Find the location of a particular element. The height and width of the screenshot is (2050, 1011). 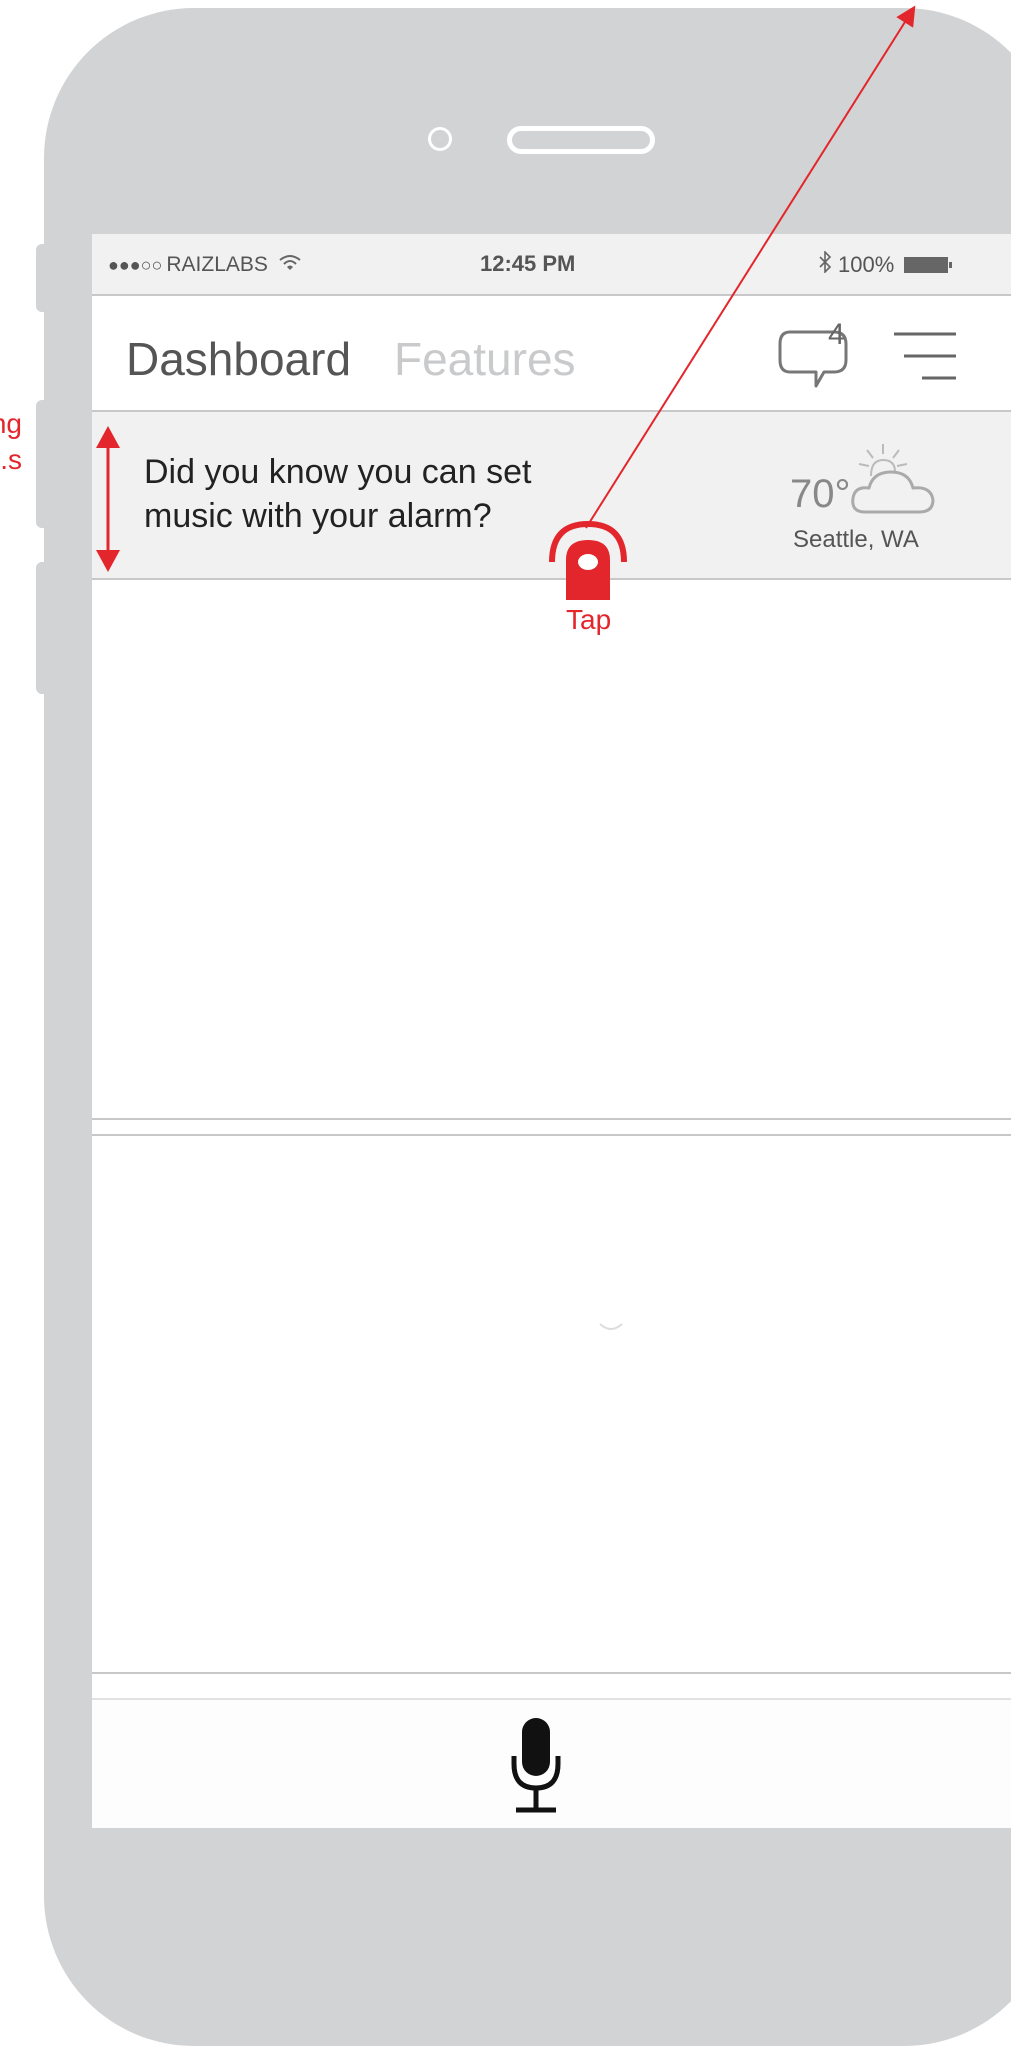

carrier-group: ●●●○○ RAIZLABS is located at coordinates (205, 265).